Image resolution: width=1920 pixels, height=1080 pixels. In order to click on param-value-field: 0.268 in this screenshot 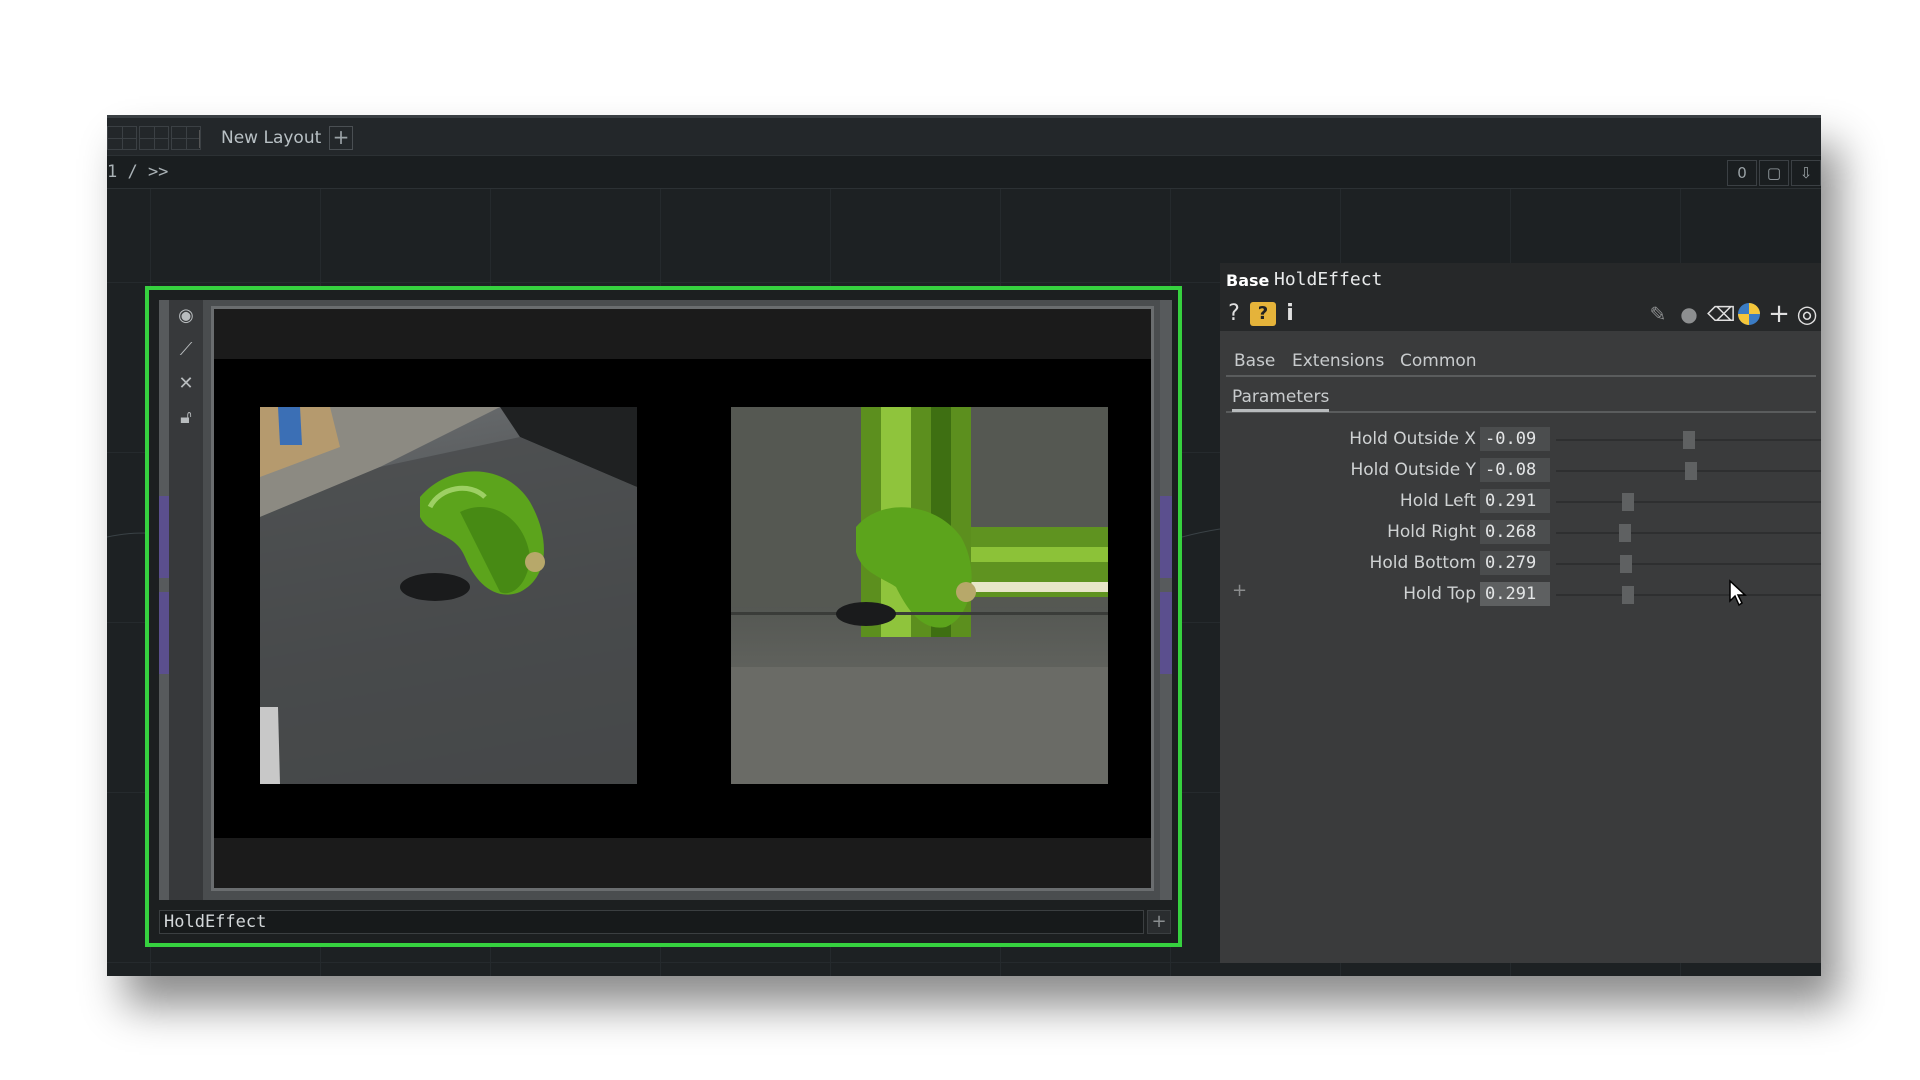, I will do `click(1515, 532)`.